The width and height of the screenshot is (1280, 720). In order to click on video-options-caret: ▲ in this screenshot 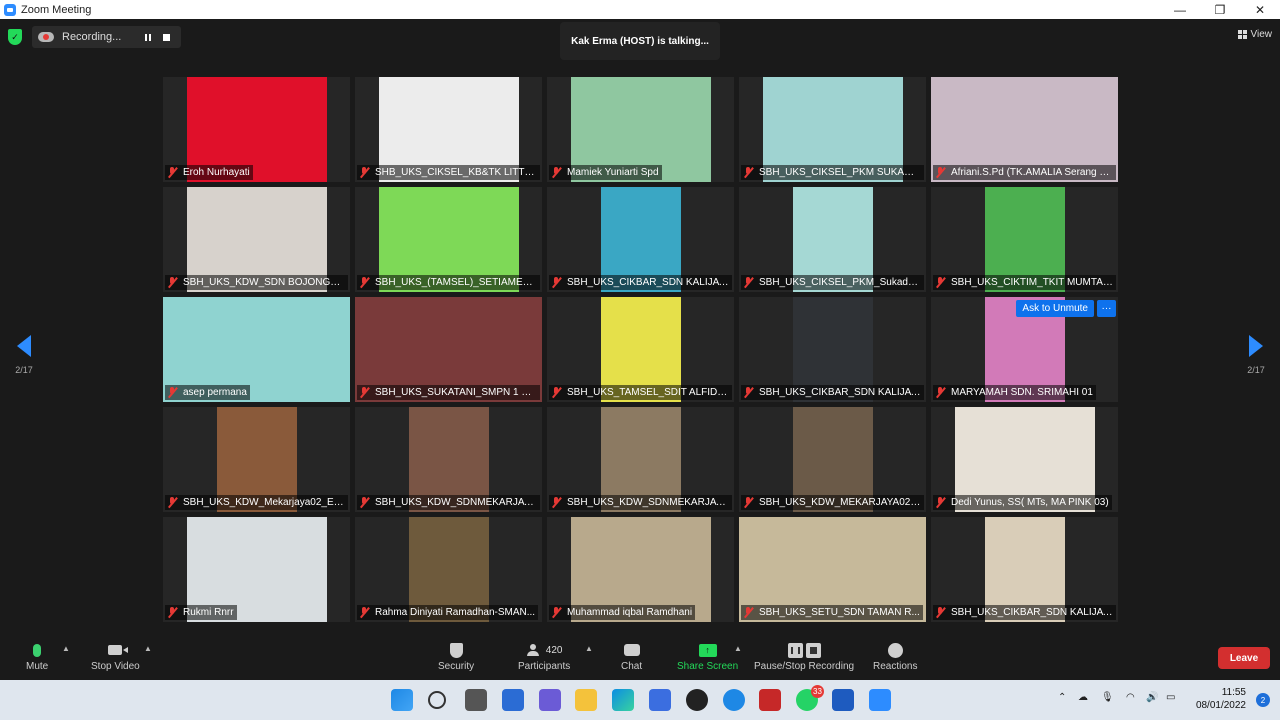, I will do `click(148, 648)`.